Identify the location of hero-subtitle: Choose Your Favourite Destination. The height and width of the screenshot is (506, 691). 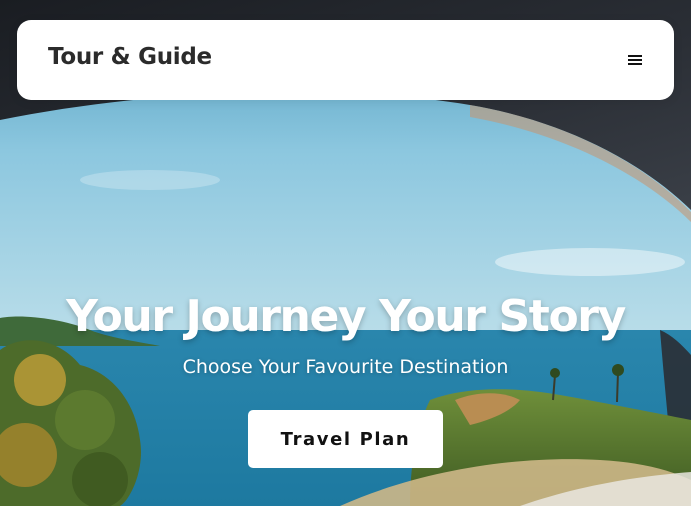
(345, 367).